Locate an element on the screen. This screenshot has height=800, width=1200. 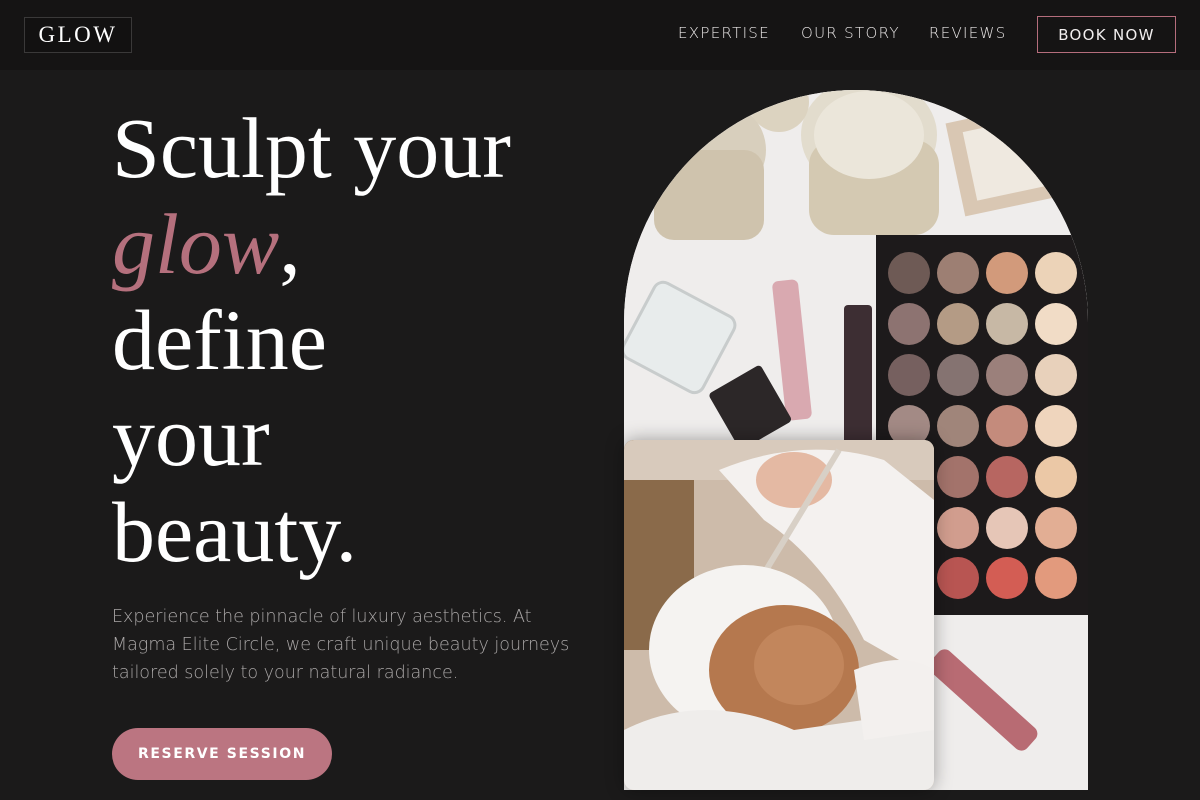
nav-link-our-story: OUR STORY is located at coordinates (850, 33).